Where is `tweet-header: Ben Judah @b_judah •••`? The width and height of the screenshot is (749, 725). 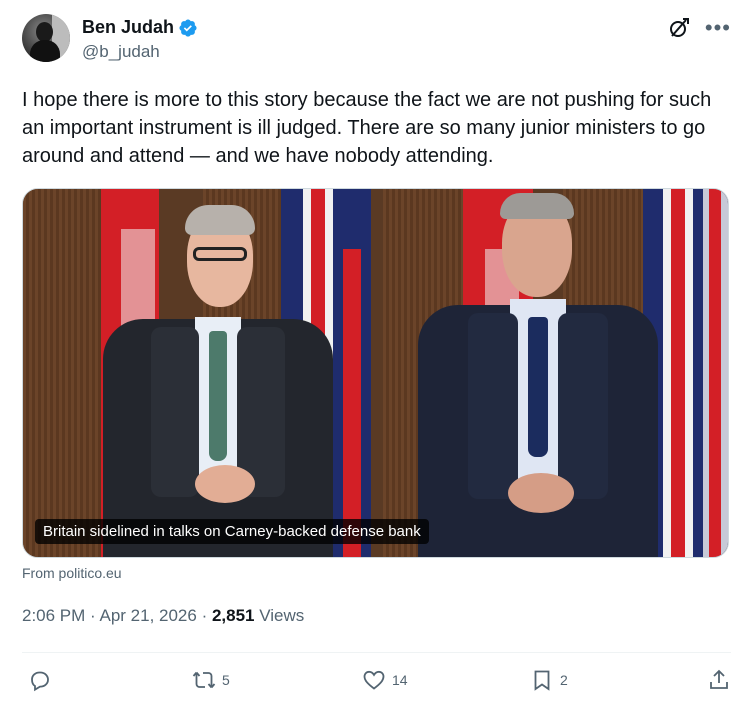 tweet-header: Ben Judah @b_judah ••• is located at coordinates (376, 40).